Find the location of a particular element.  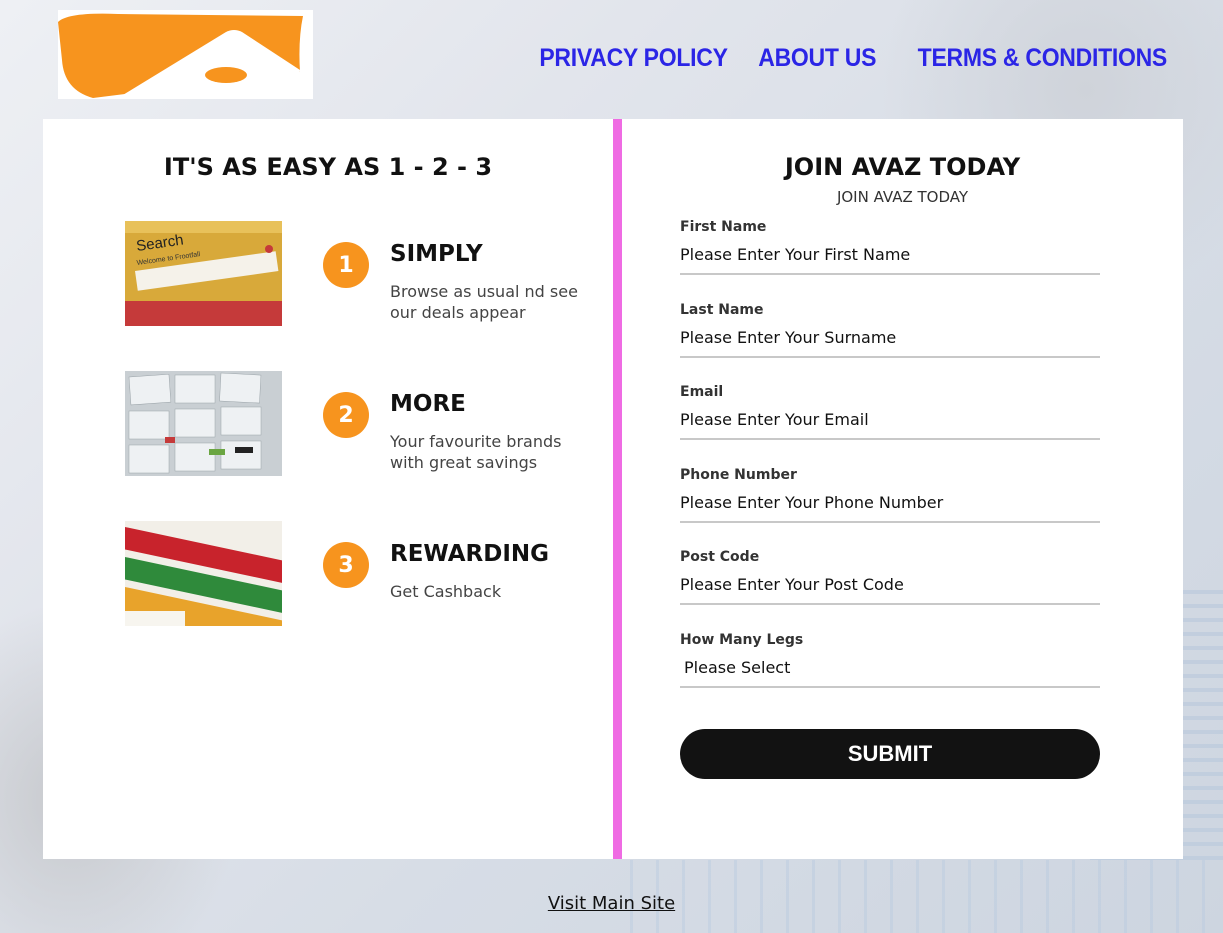

email-input is located at coordinates (890, 425).